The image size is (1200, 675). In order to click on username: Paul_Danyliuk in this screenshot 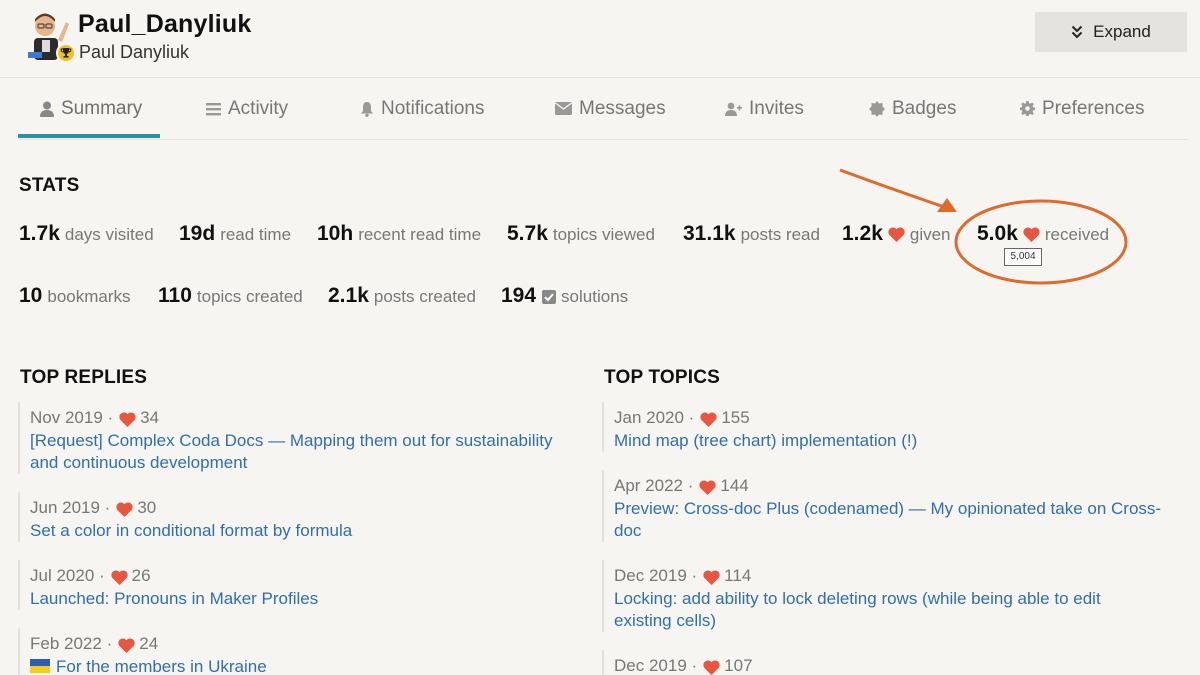, I will do `click(165, 24)`.